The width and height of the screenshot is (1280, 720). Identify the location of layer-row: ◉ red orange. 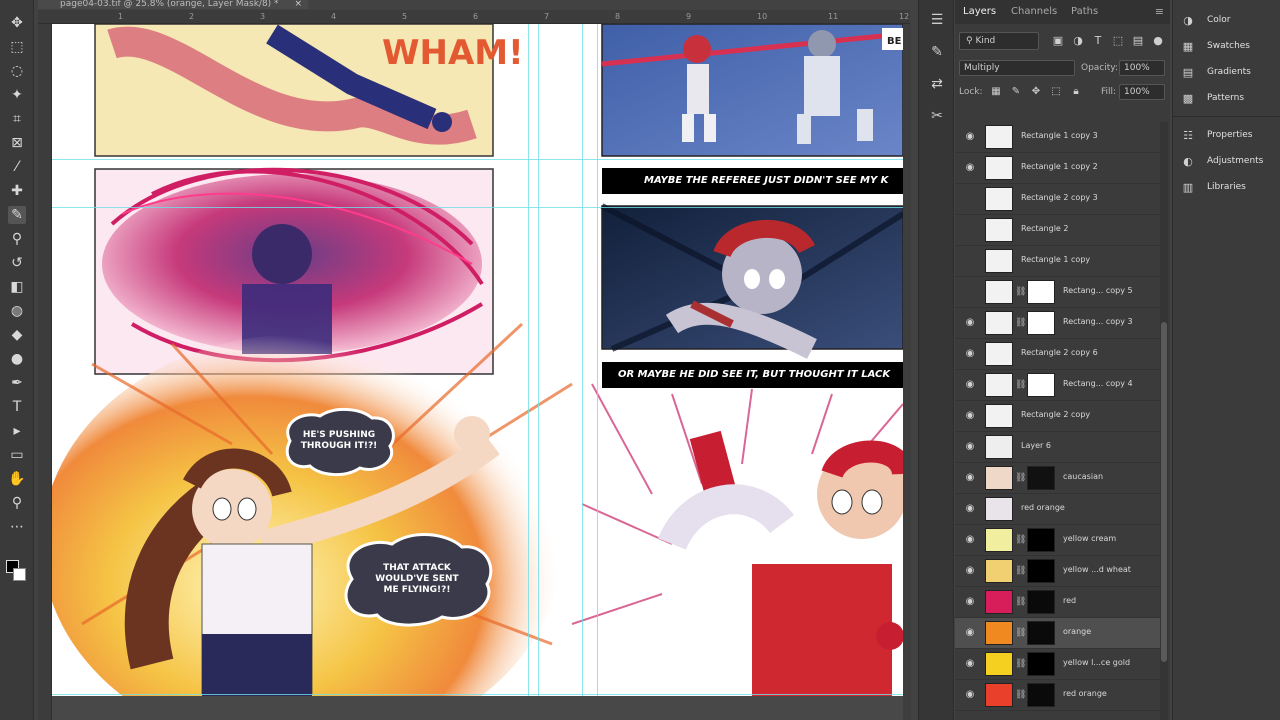
(1057, 509).